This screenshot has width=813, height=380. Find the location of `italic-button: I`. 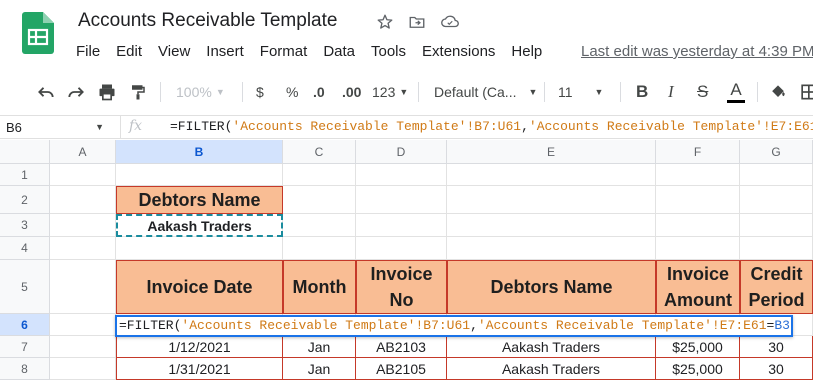

italic-button: I is located at coordinates (671, 92).